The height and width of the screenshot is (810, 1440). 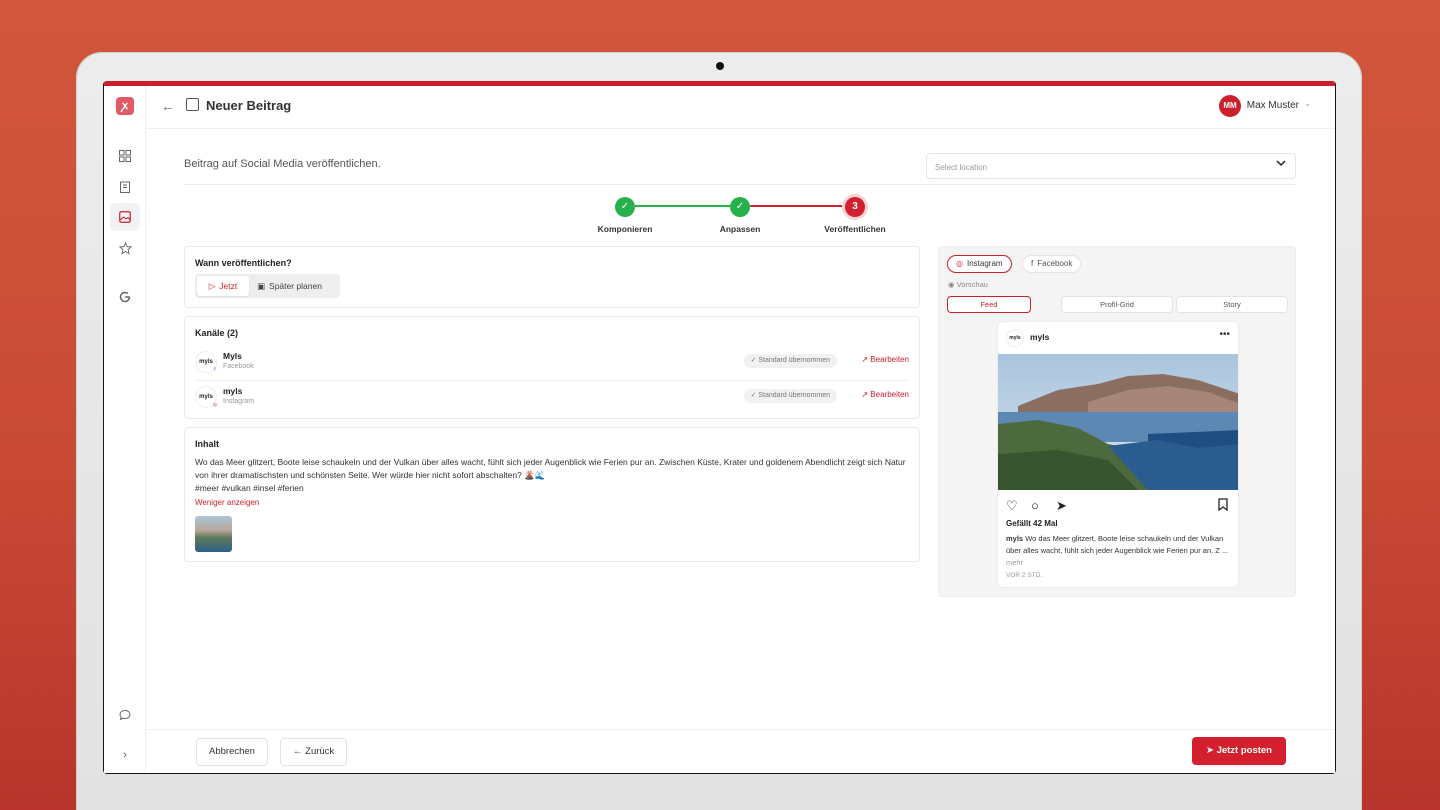 I want to click on heart-icon: ♡, so click(x=1012, y=506).